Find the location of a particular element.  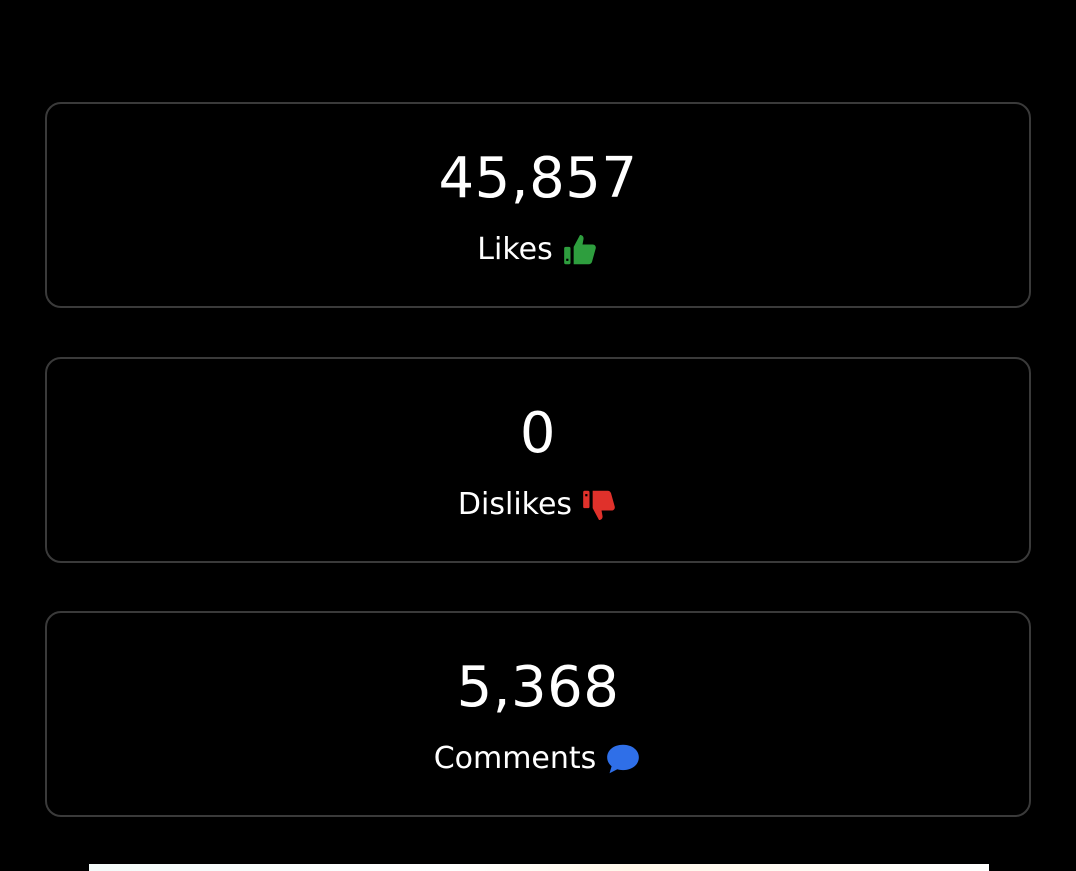

dislikes-label: Dislikes is located at coordinates (515, 504).